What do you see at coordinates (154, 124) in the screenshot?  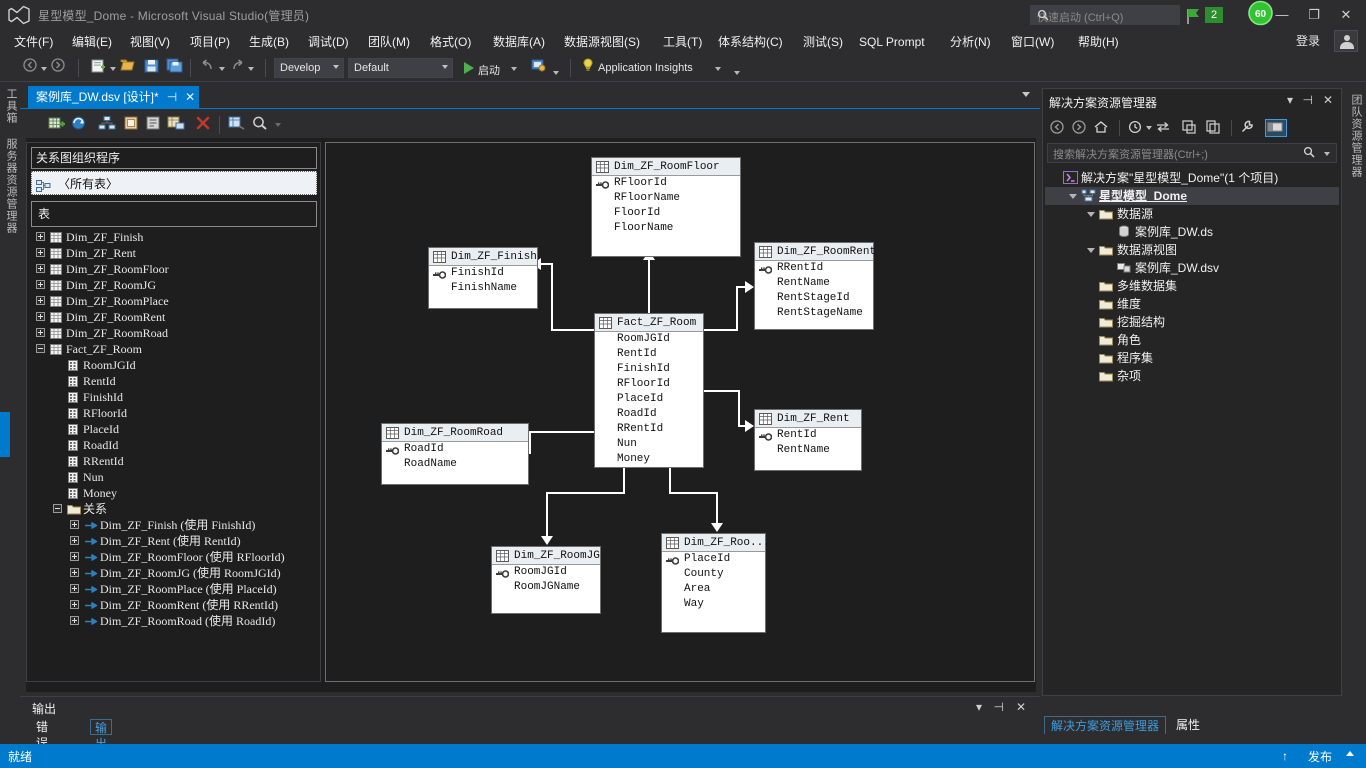 I see `new-named-calculation-icon` at bounding box center [154, 124].